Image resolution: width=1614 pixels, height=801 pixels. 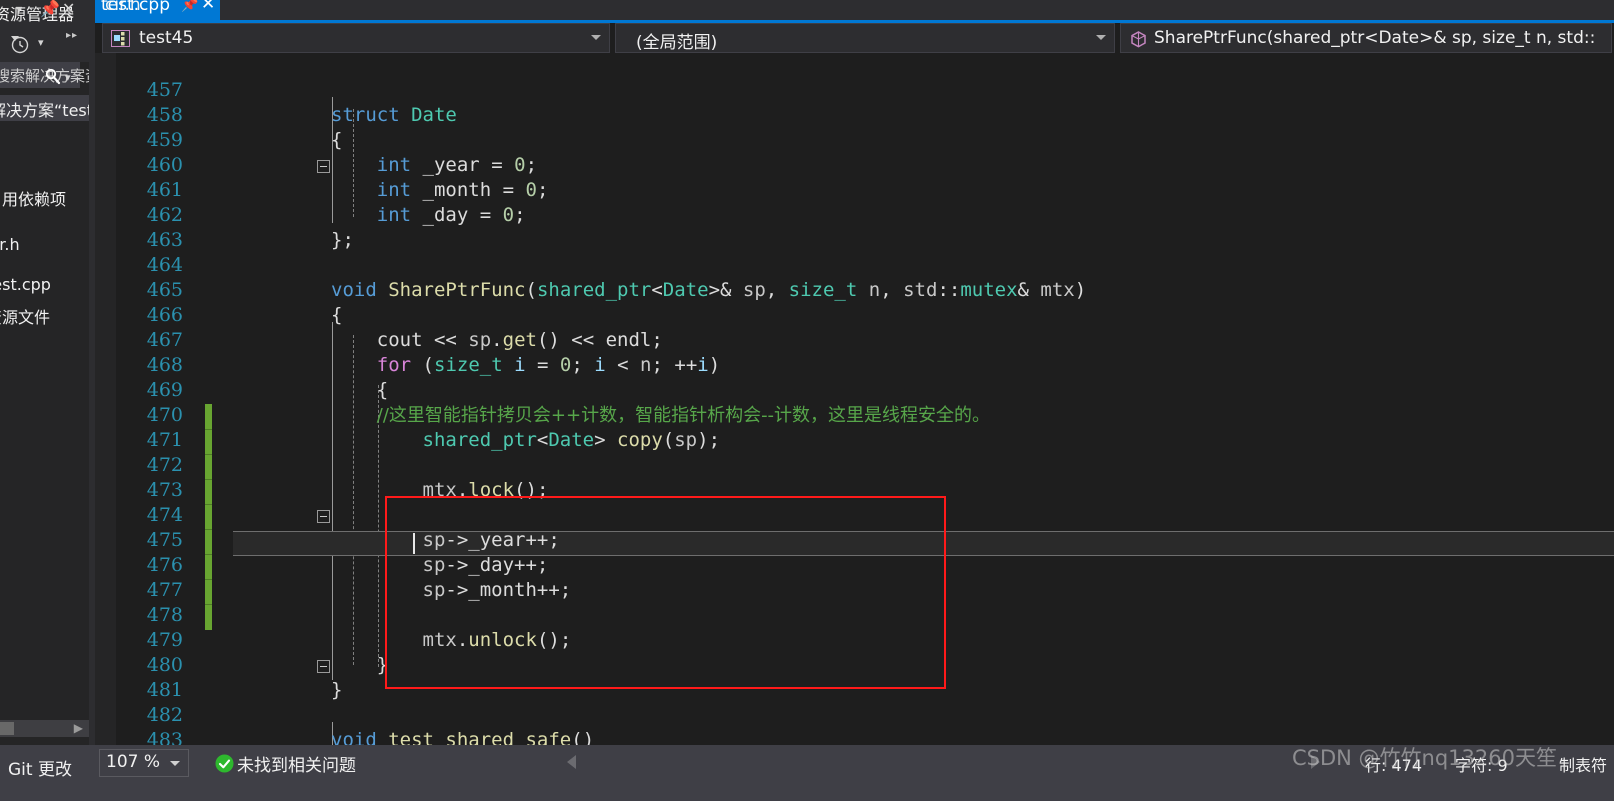 I want to click on line-number: 464, so click(x=164, y=265).